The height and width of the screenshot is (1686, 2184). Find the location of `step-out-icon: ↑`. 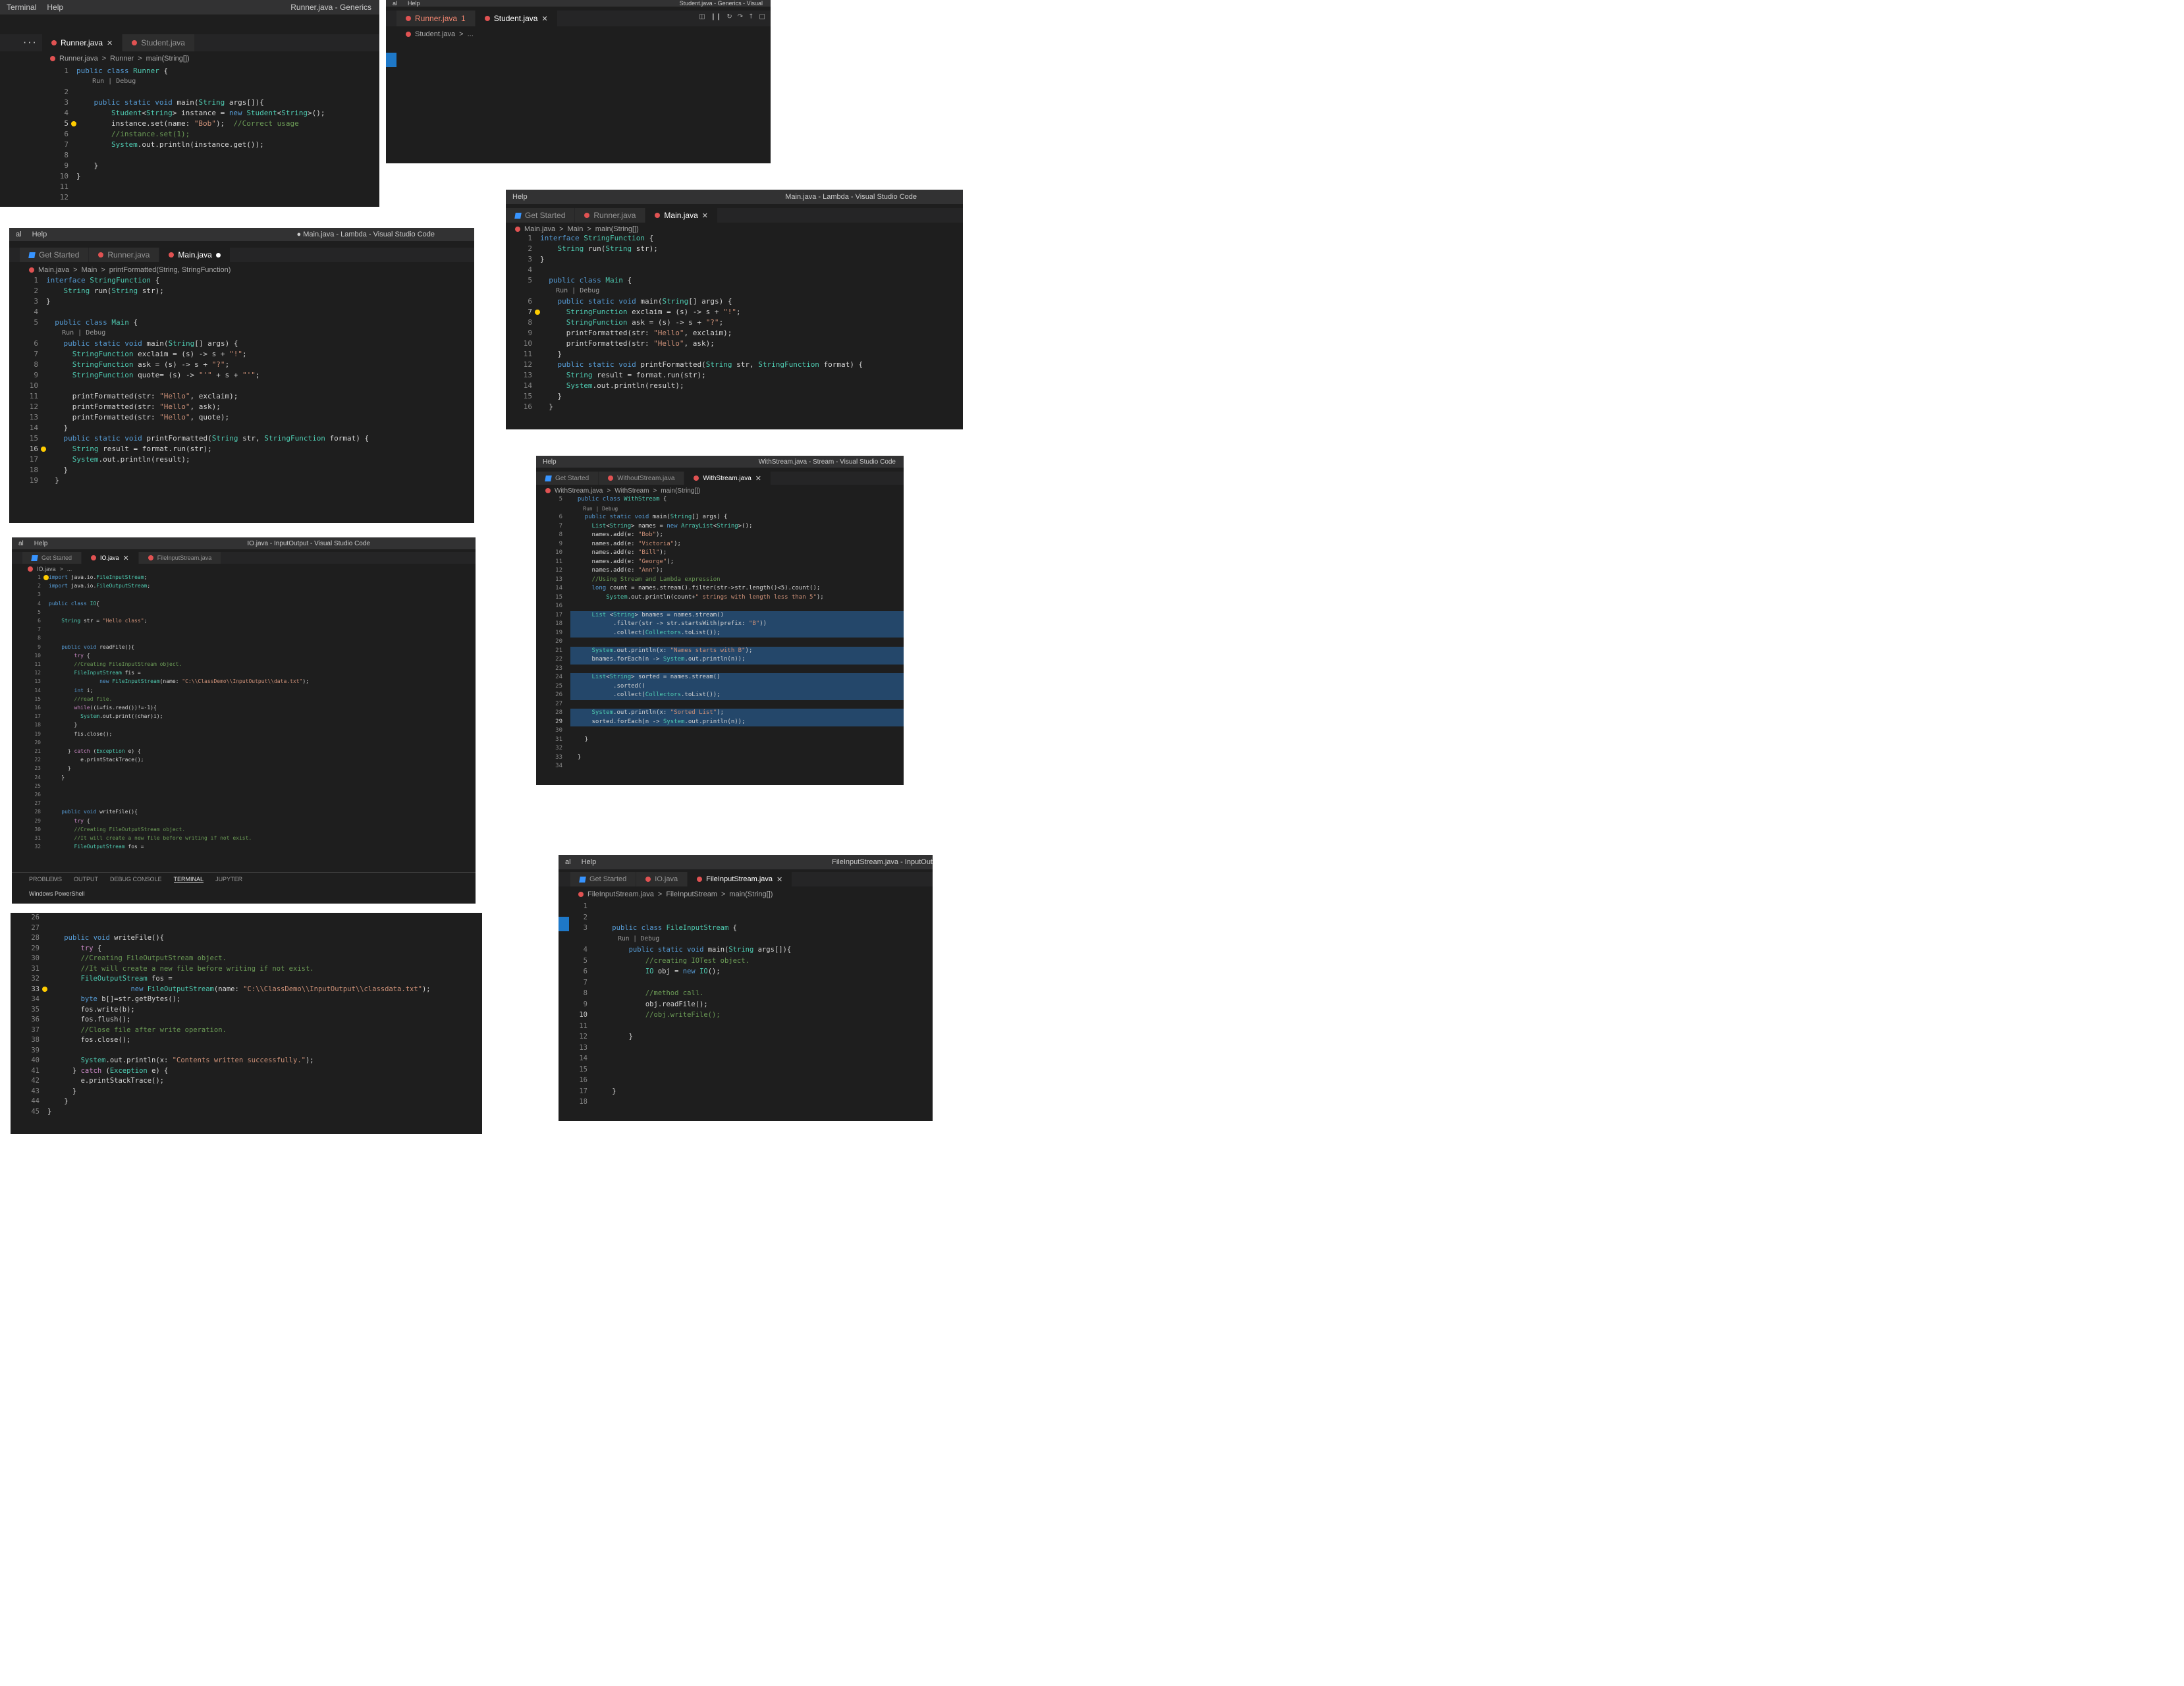

step-out-icon: ↑ is located at coordinates (750, 16).